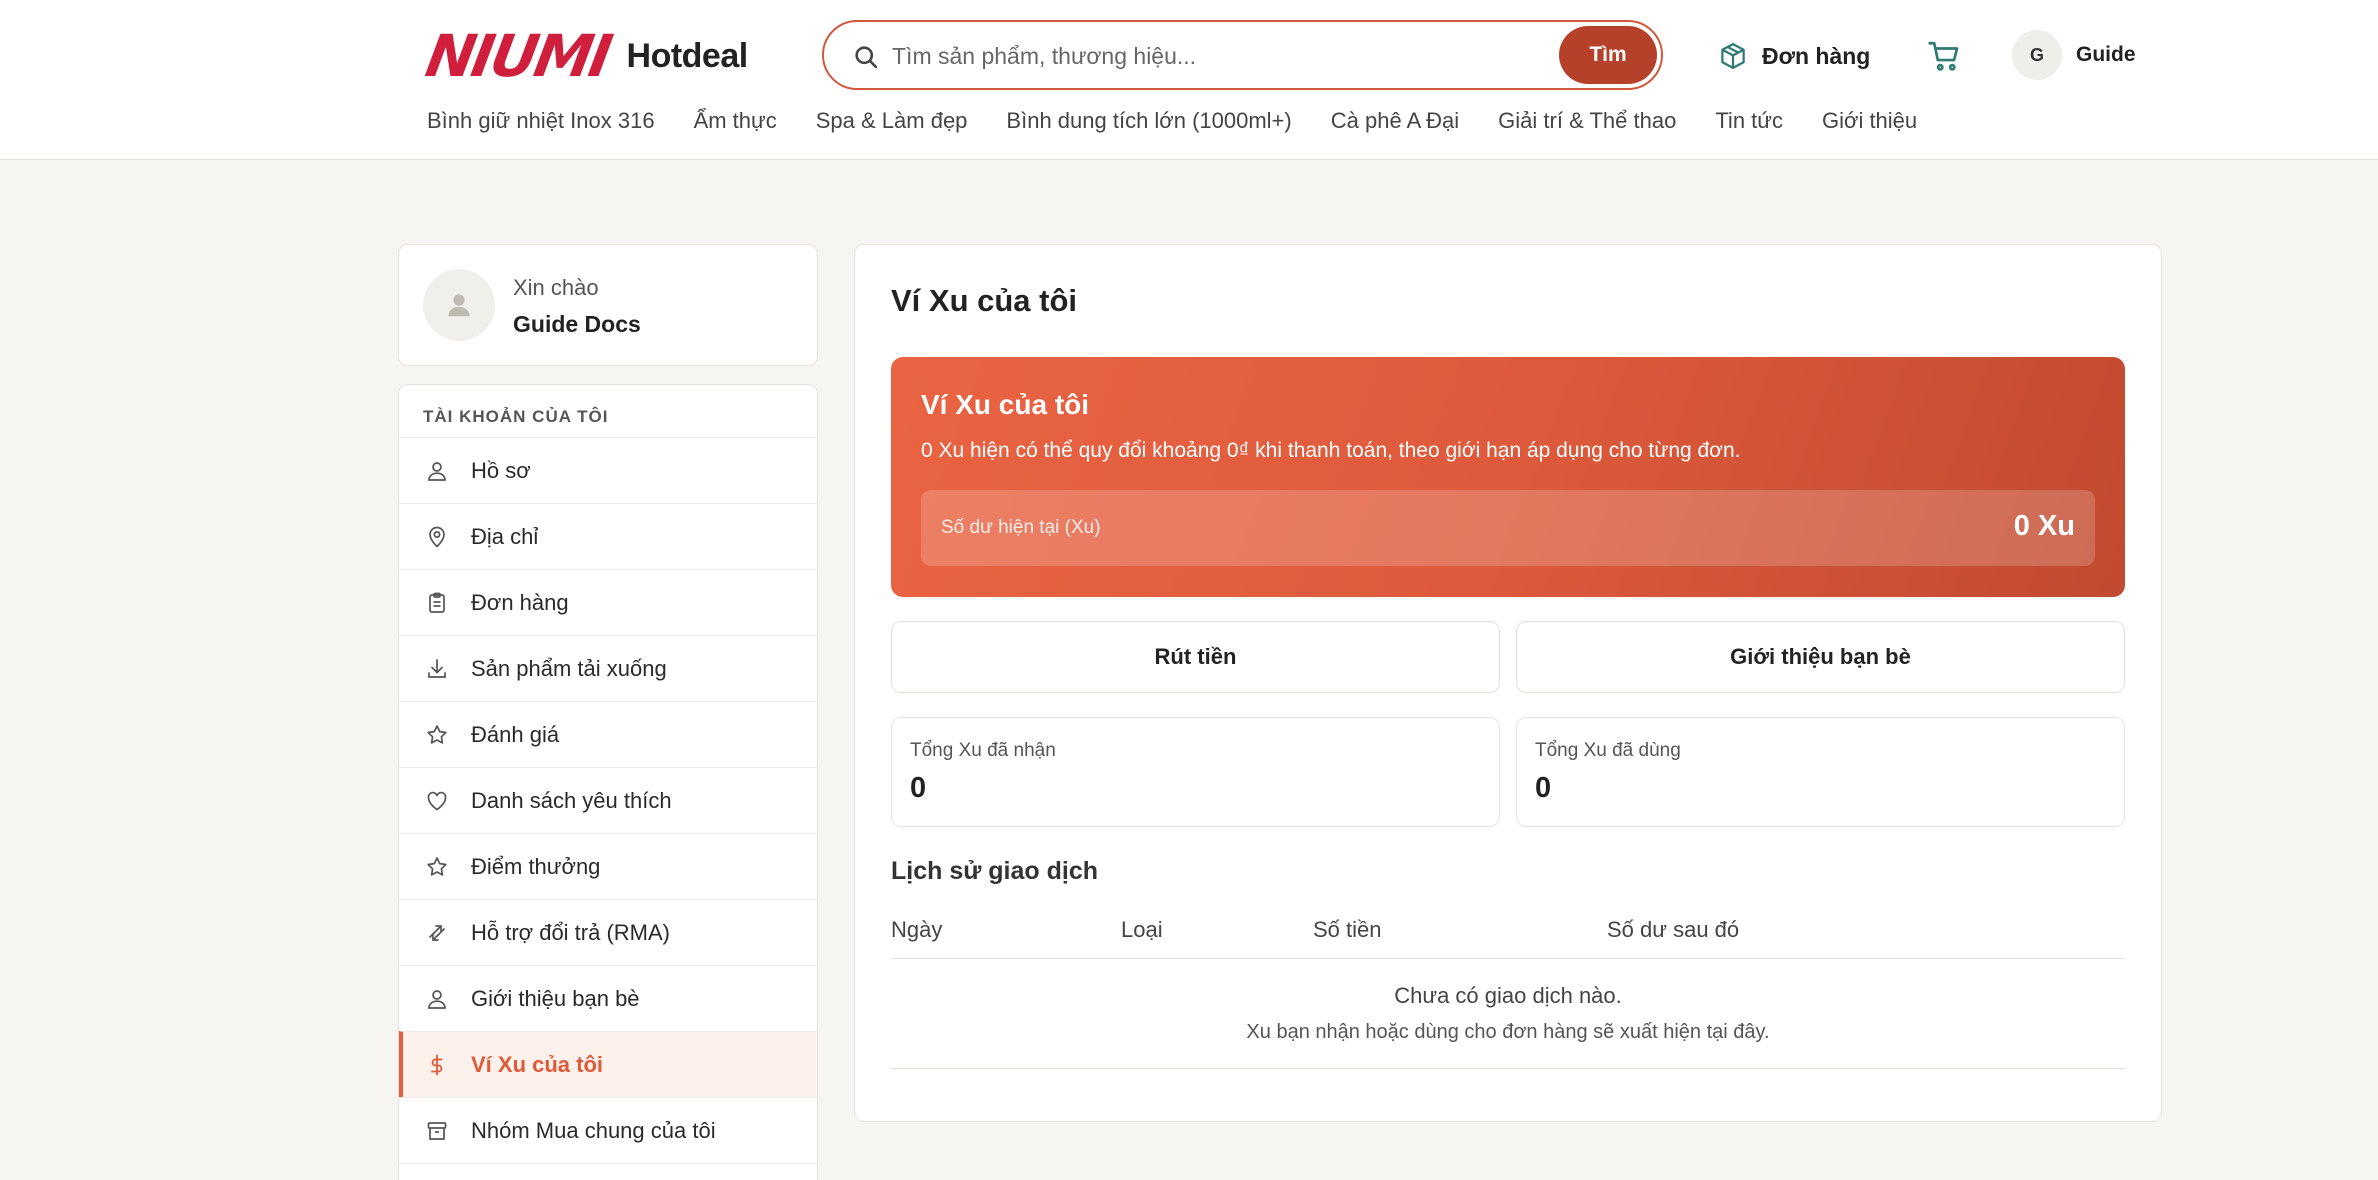 This screenshot has width=2378, height=1180. I want to click on greeting-user-name: Guide Docs, so click(577, 324).